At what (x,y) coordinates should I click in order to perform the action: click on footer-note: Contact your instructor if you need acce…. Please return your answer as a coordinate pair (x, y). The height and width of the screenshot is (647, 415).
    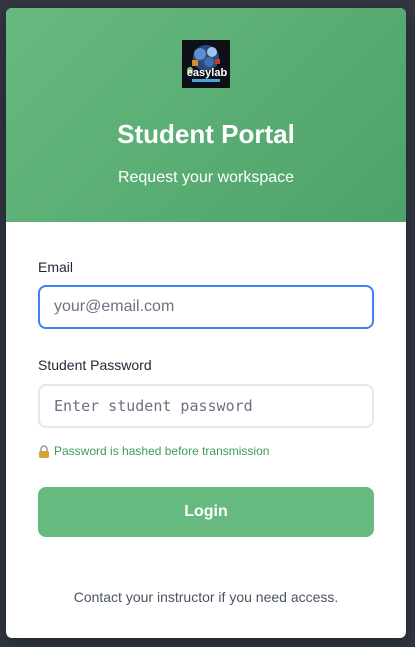
    Looking at the image, I should click on (206, 597).